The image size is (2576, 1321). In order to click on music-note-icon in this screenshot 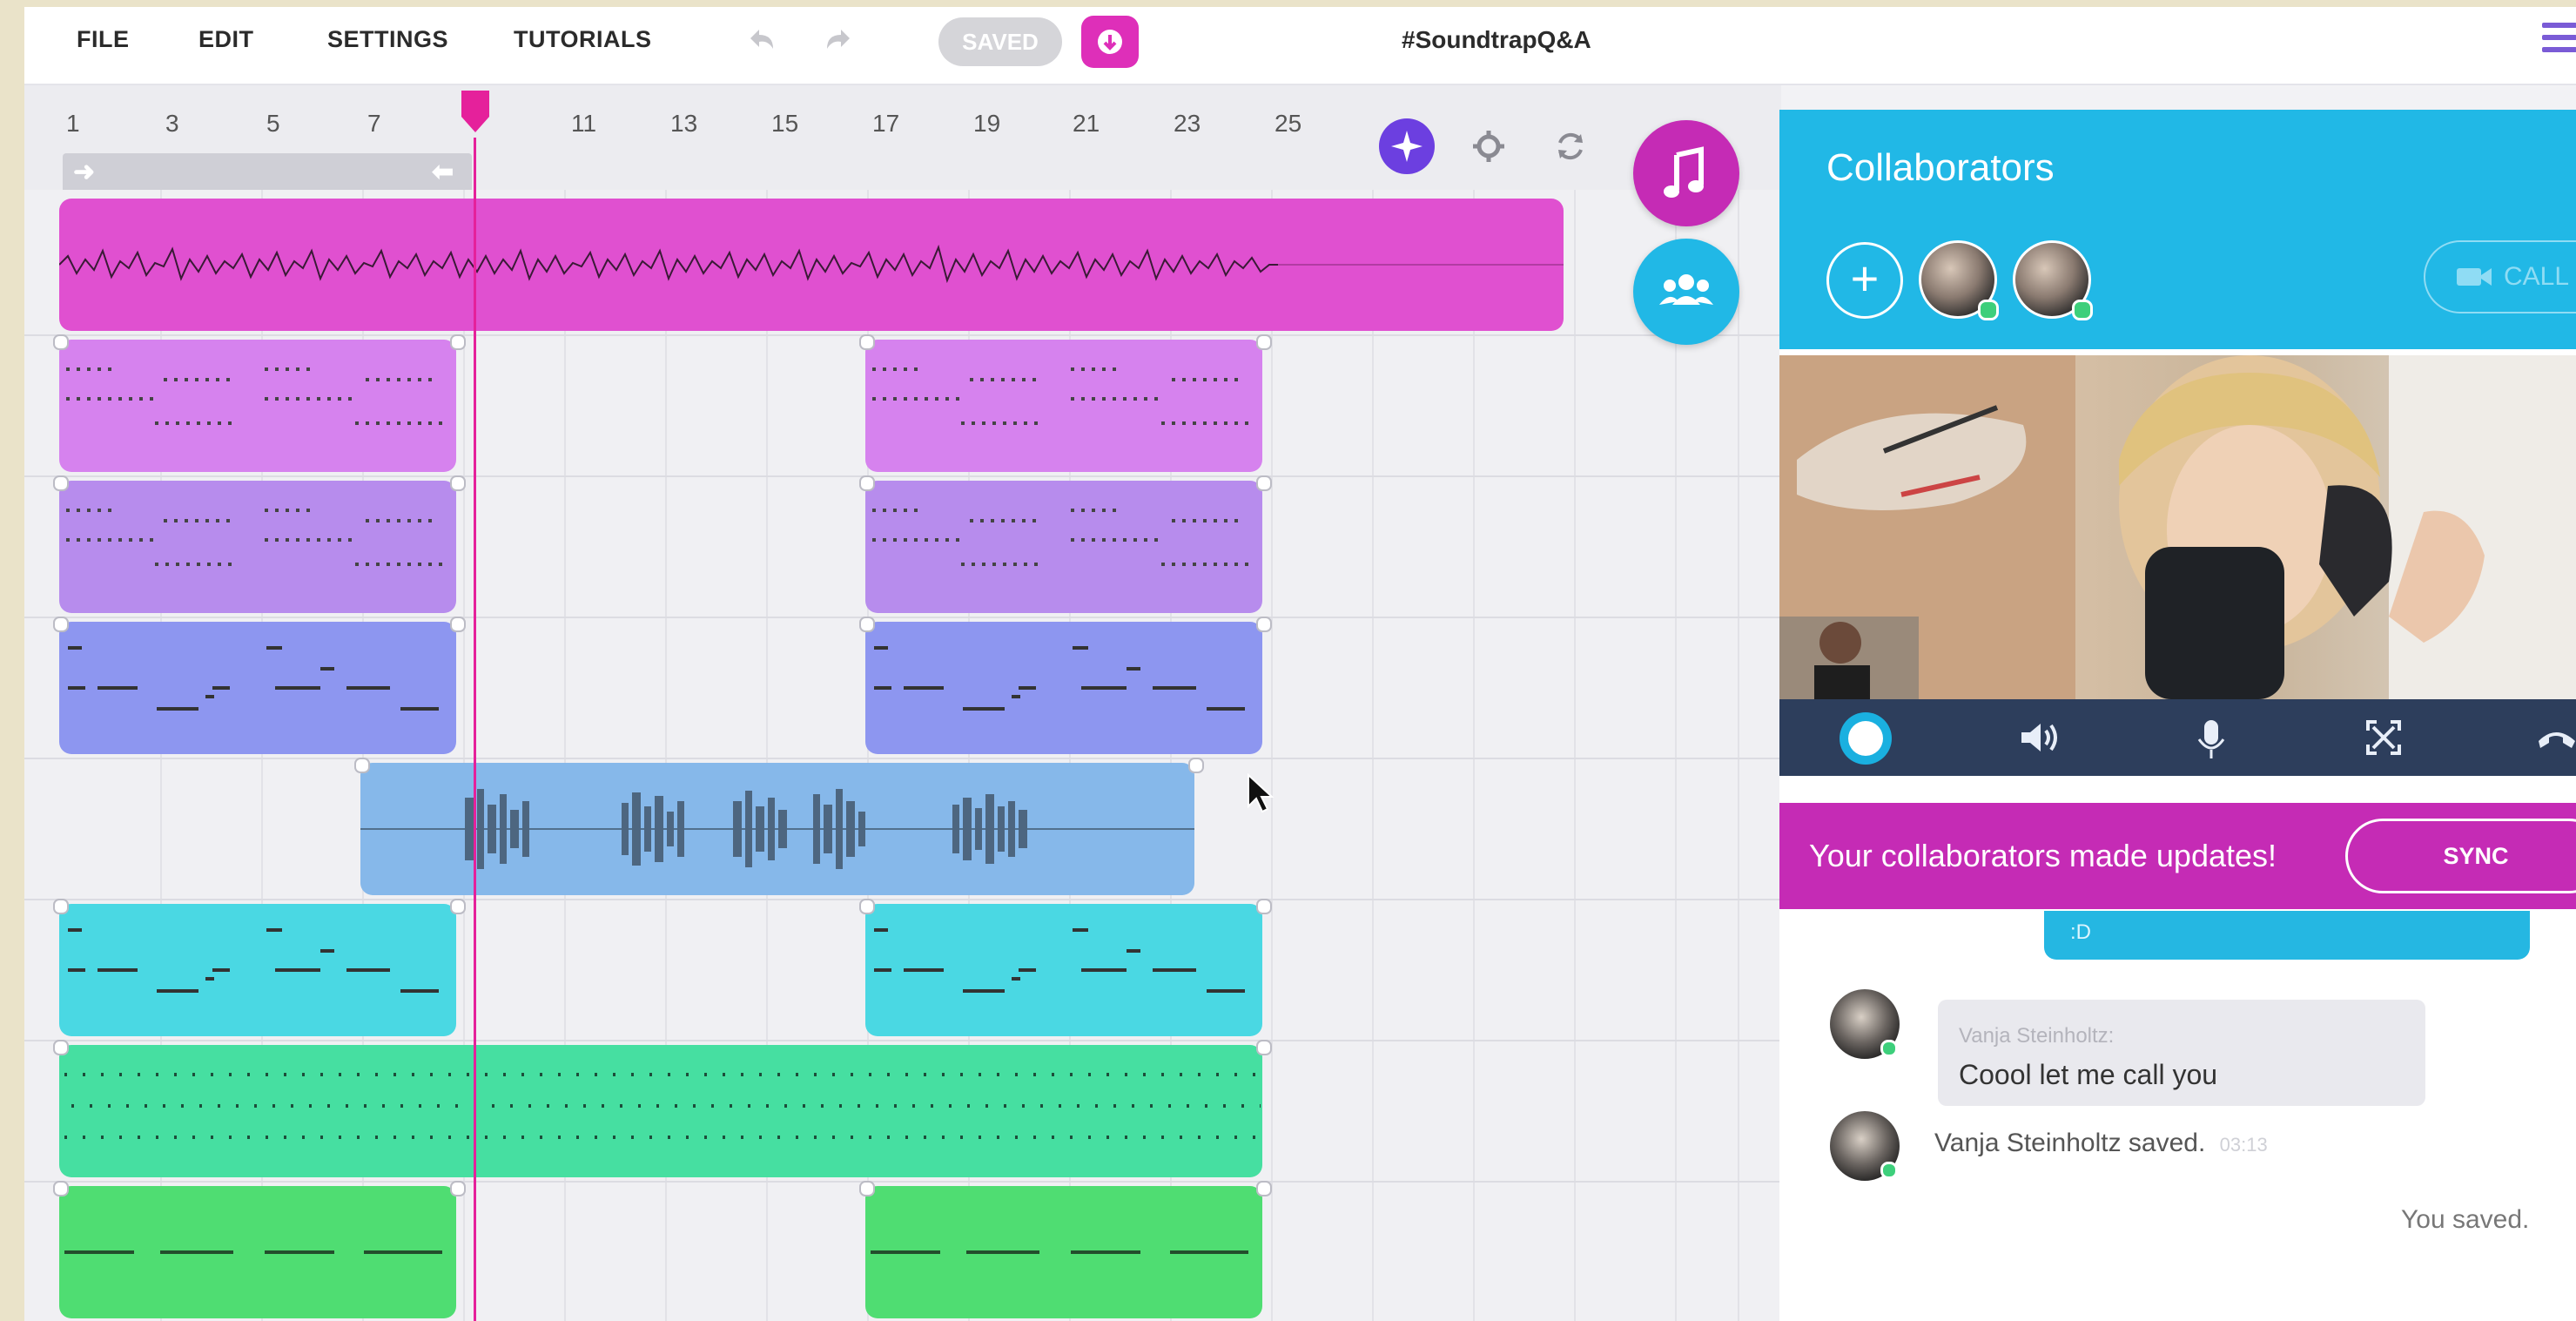, I will do `click(1684, 172)`.